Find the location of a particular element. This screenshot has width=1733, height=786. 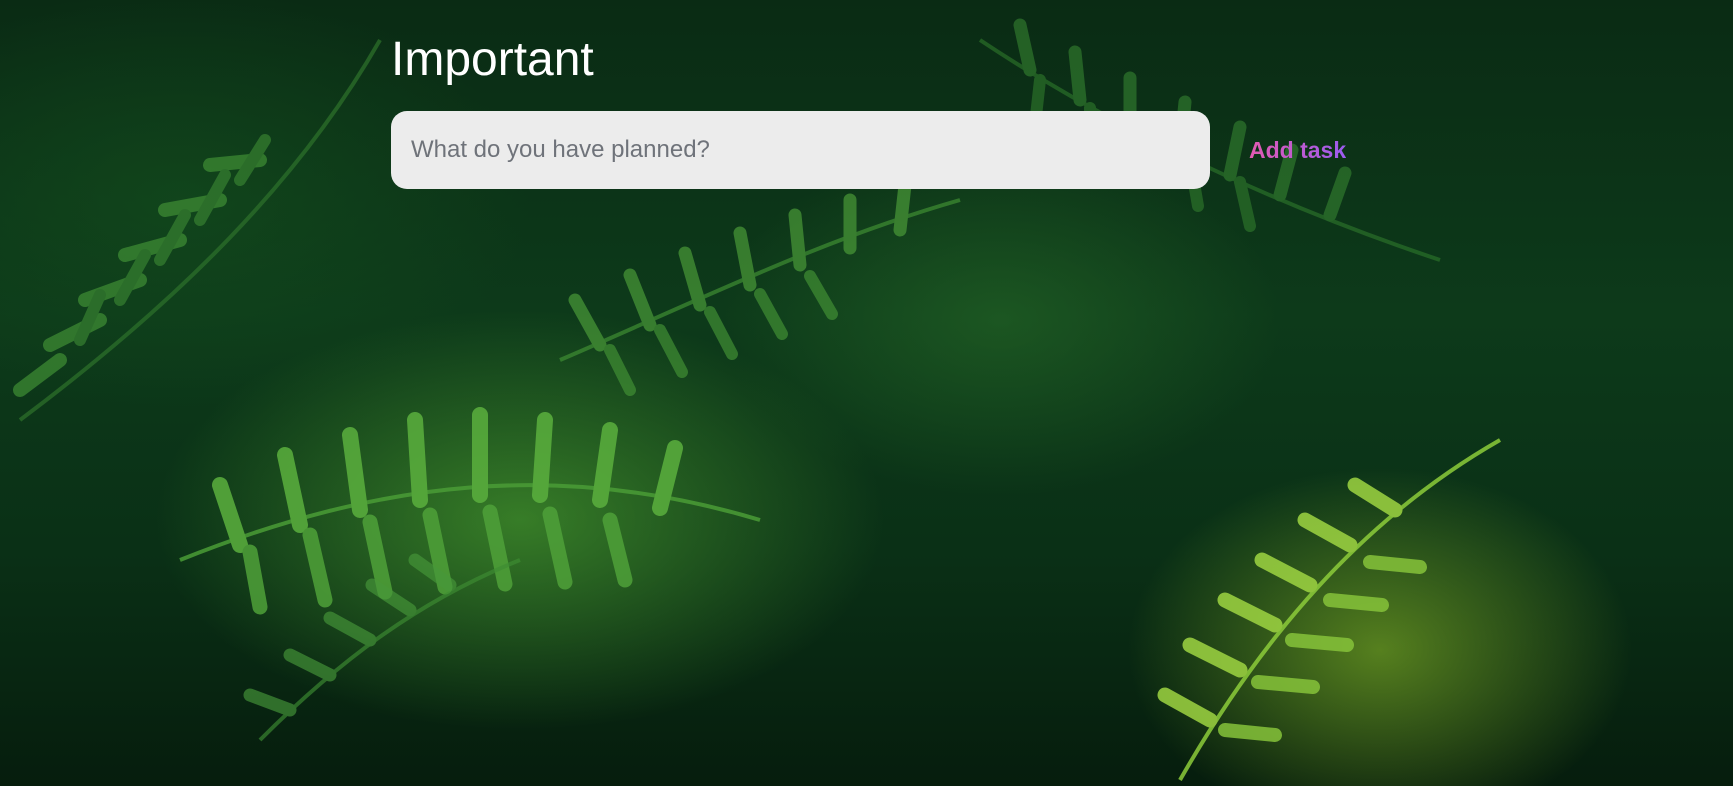

page-title: Important is located at coordinates (492, 59).